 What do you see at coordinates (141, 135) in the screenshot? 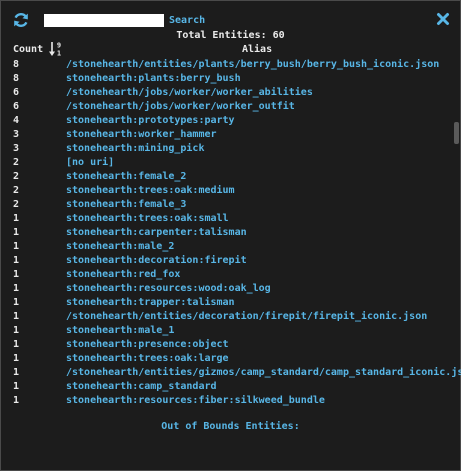
I see `entity-alias-link: stonehearth:worker_hammer` at bounding box center [141, 135].